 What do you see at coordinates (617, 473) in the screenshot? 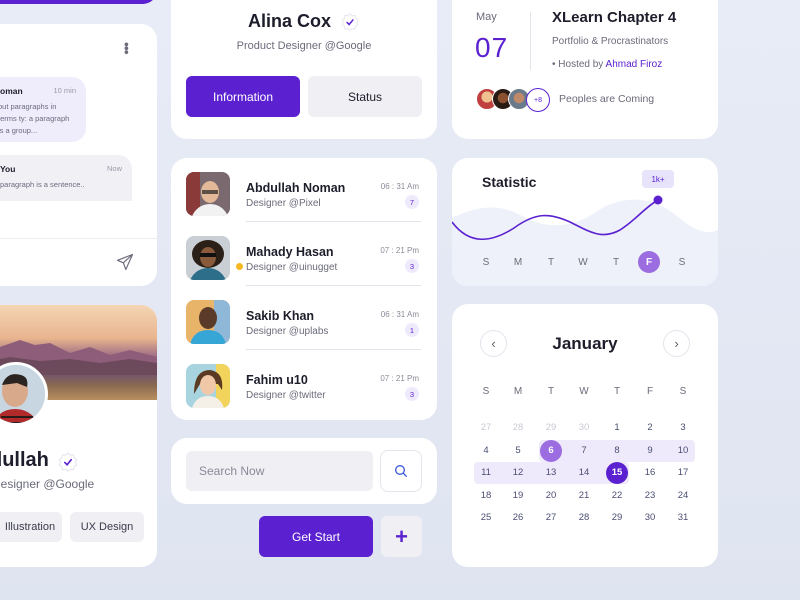
I see `calendar-day-selected: 15` at bounding box center [617, 473].